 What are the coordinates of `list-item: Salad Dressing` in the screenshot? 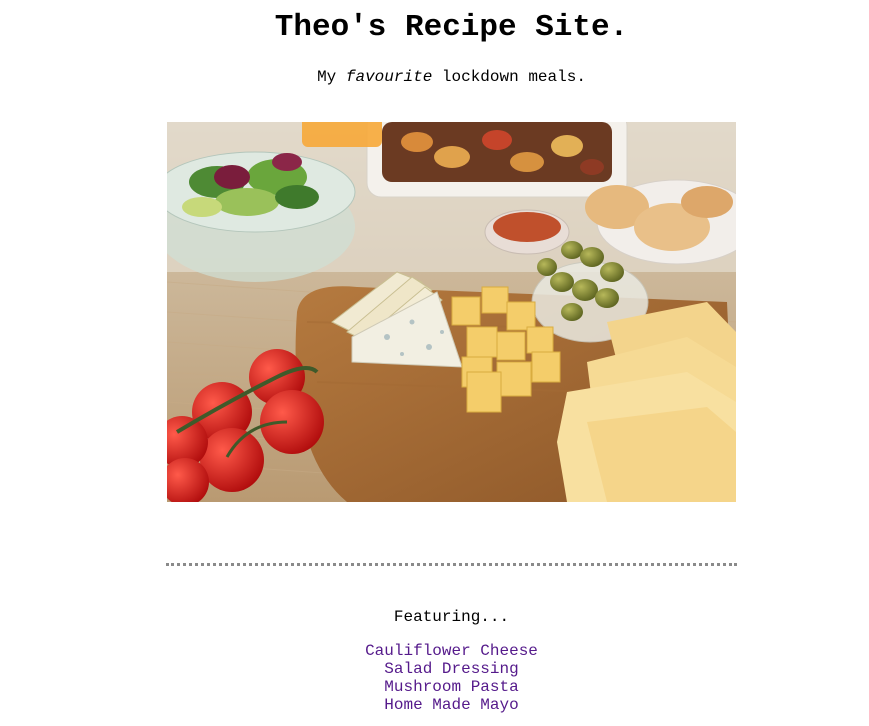 It's located at (434, 669).